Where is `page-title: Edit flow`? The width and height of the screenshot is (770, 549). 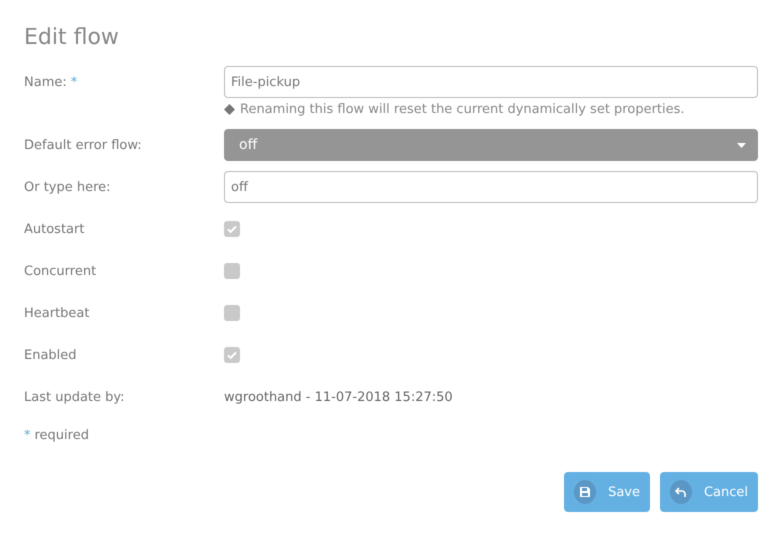 page-title: Edit flow is located at coordinates (72, 38).